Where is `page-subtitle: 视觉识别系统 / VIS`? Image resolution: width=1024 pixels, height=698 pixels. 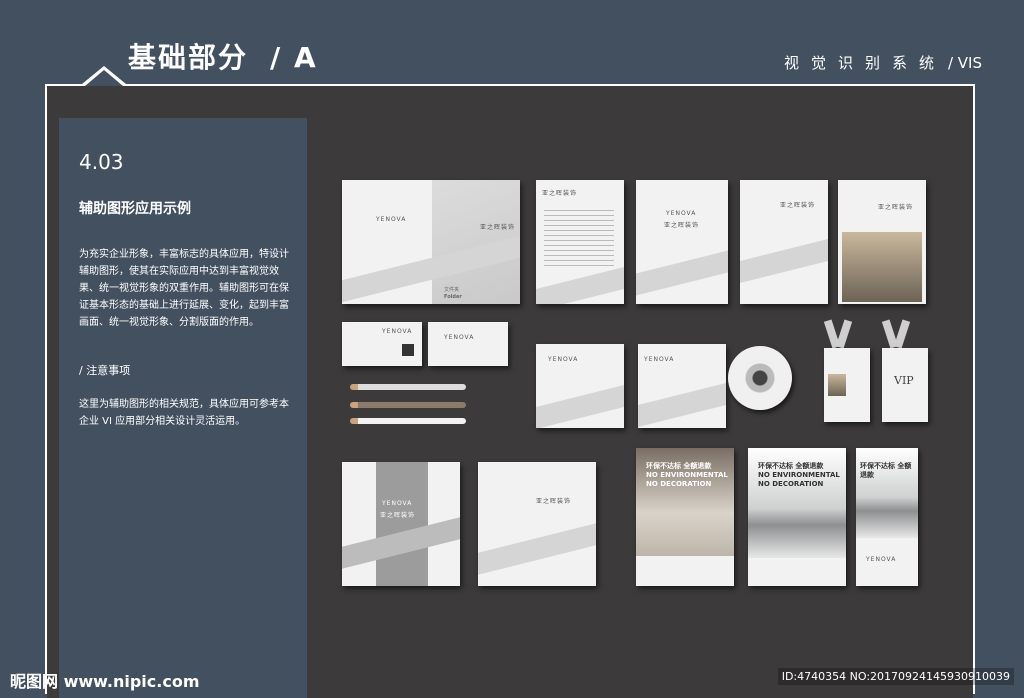
page-subtitle: 视觉识别系统 / VIS is located at coordinates (883, 62).